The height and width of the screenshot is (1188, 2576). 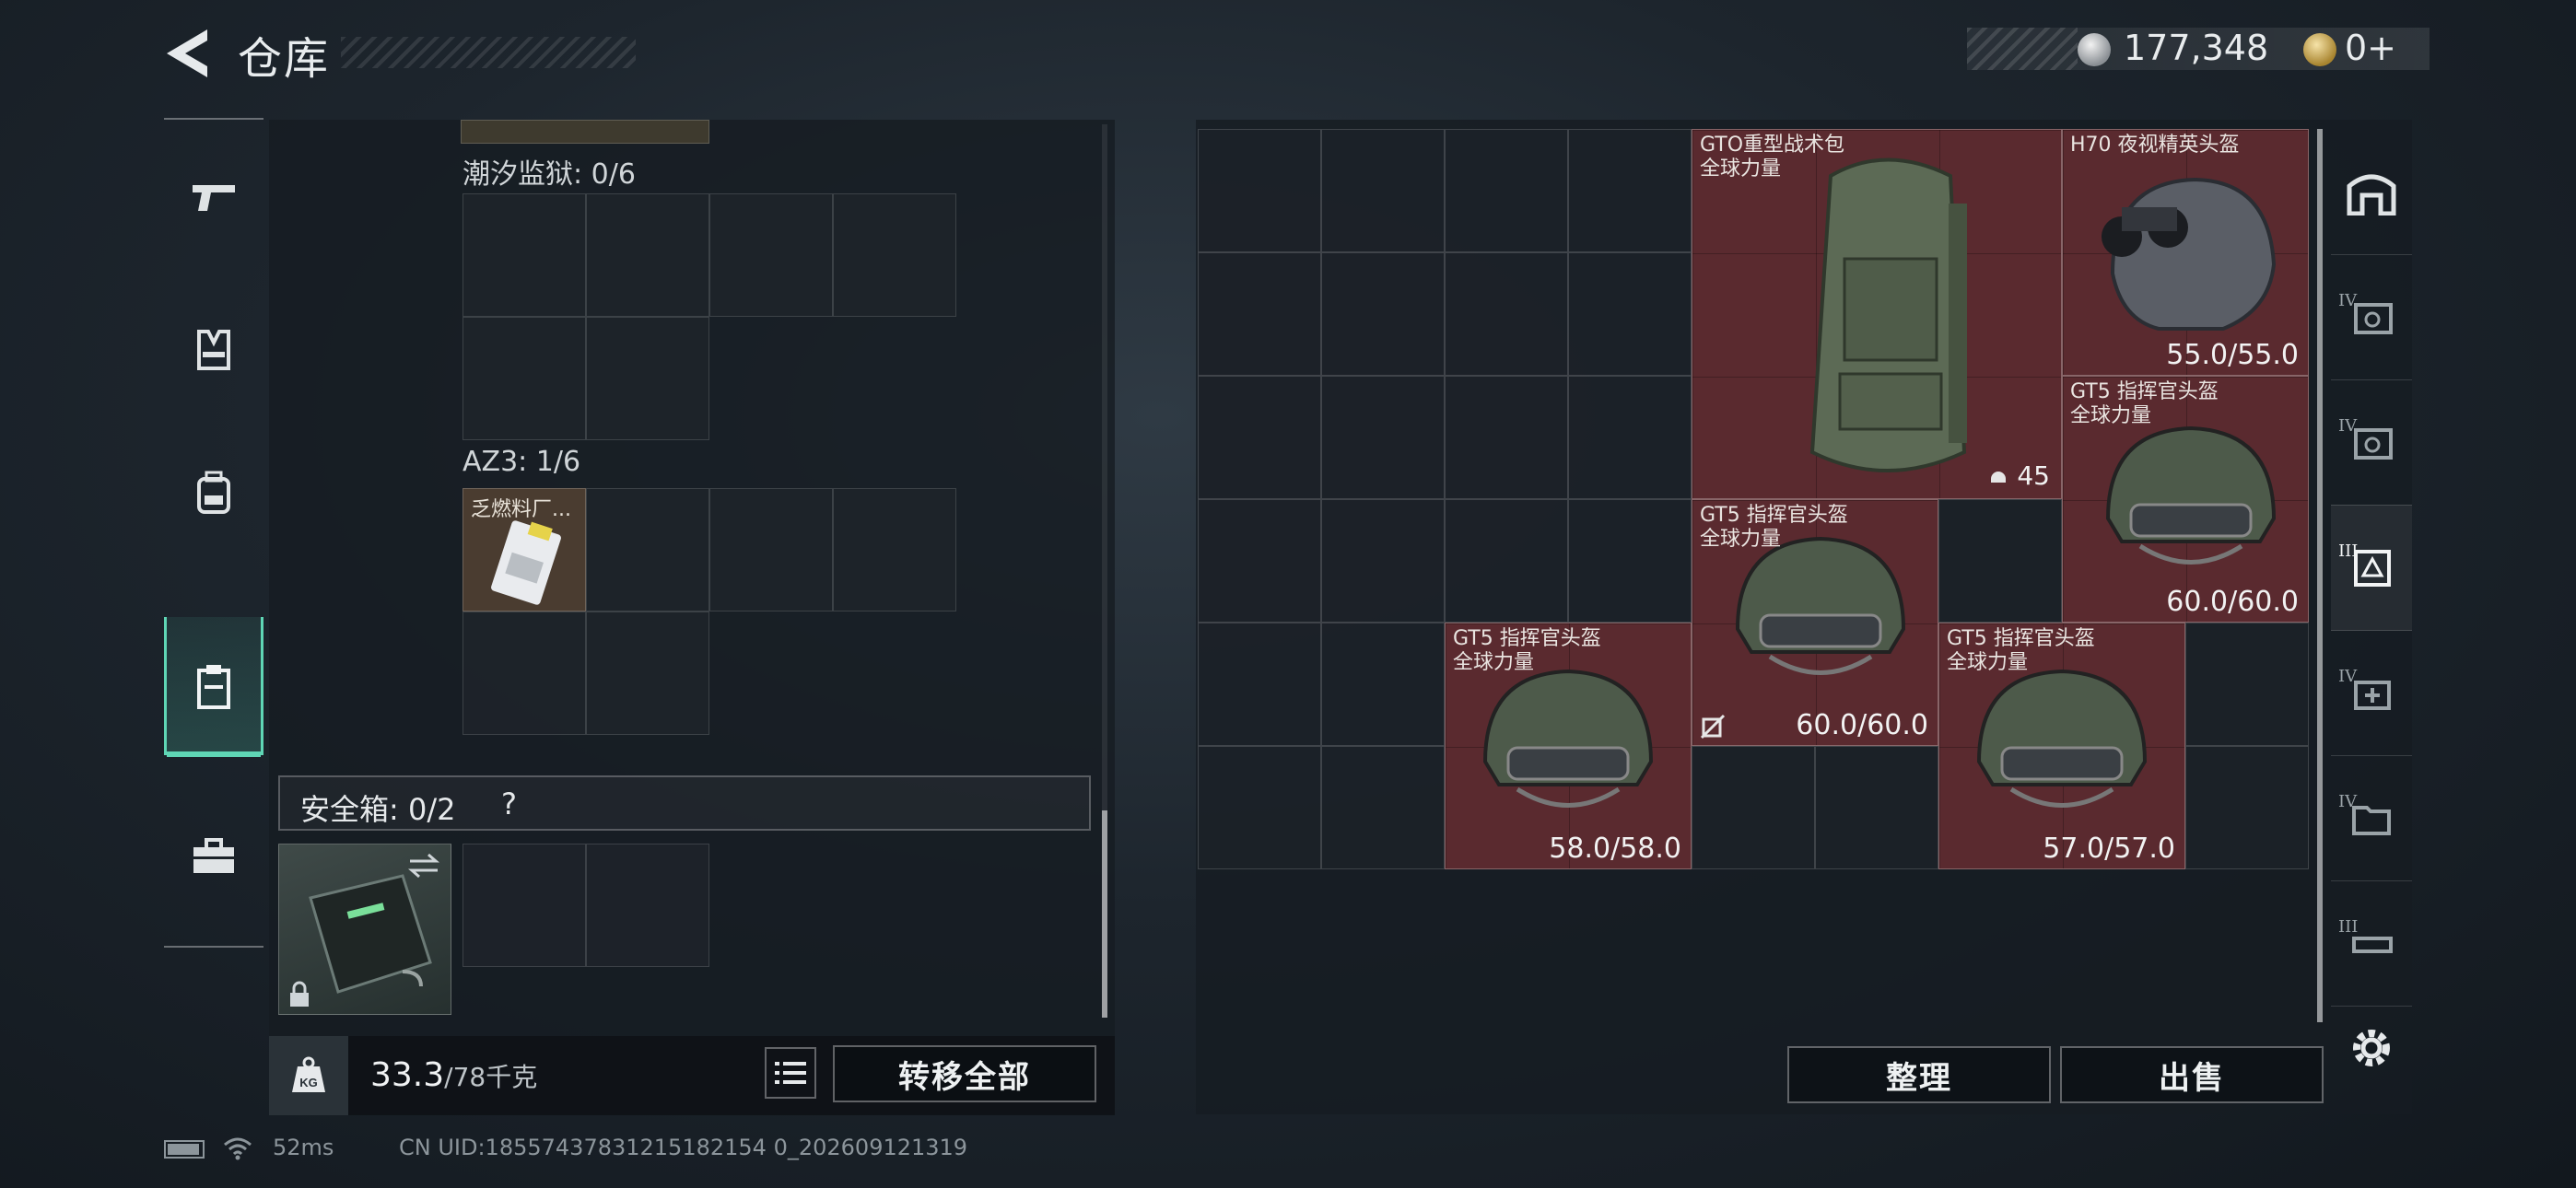 I want to click on gear-icon, so click(x=2371, y=1048).